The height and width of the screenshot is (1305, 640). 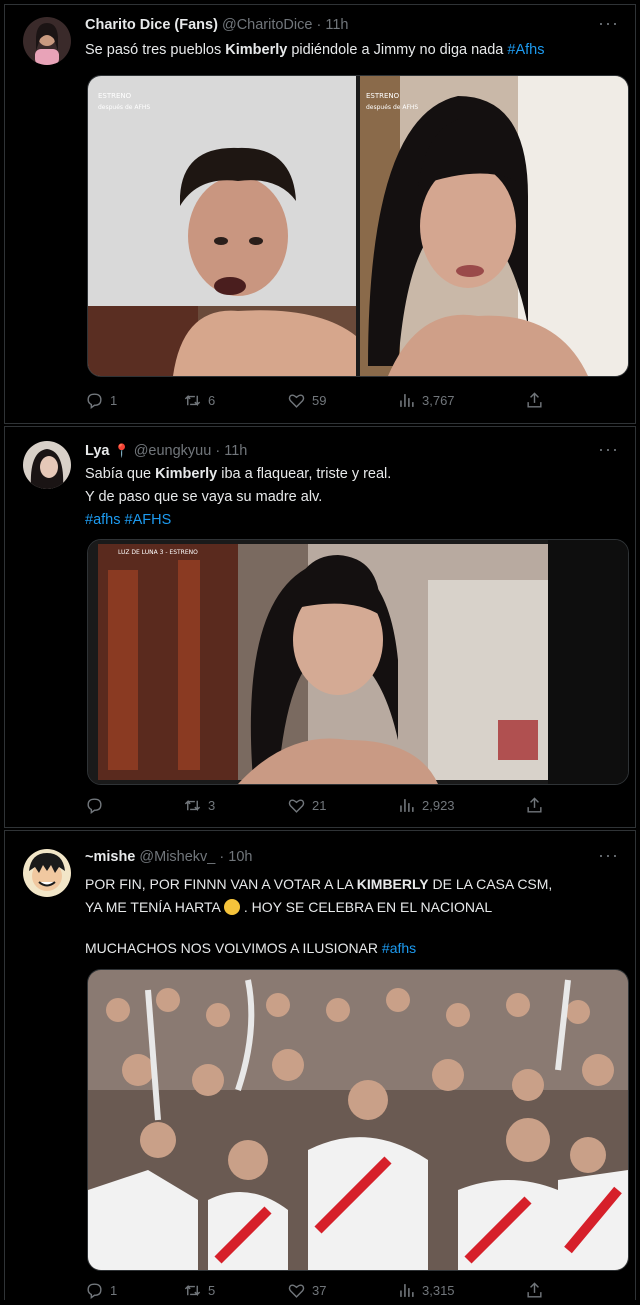 I want to click on views-count: 3,767, so click(x=438, y=400).